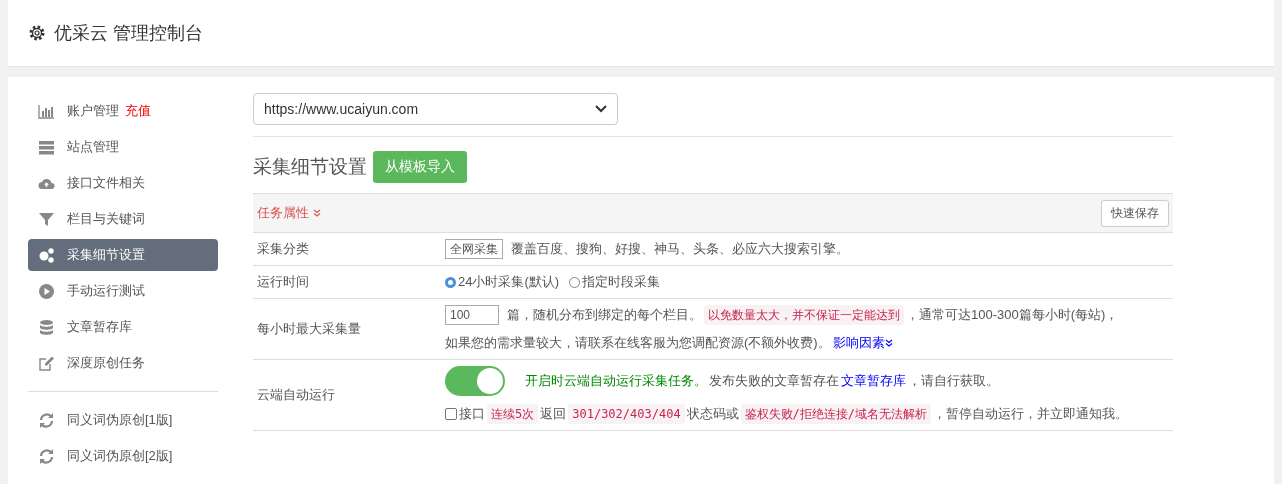 The height and width of the screenshot is (484, 1282). Describe the element at coordinates (475, 381) in the screenshot. I see `toggle-switch` at that location.